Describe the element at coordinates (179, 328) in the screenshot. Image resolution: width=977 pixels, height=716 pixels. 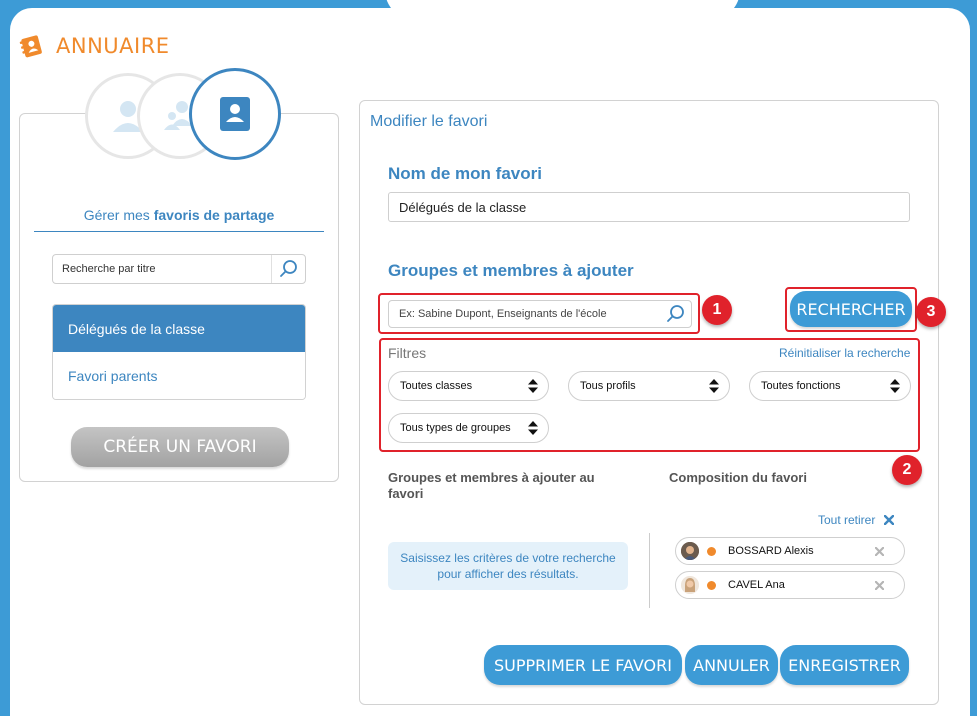
I see `favorite-item-delegues: Délégués de la classe` at that location.